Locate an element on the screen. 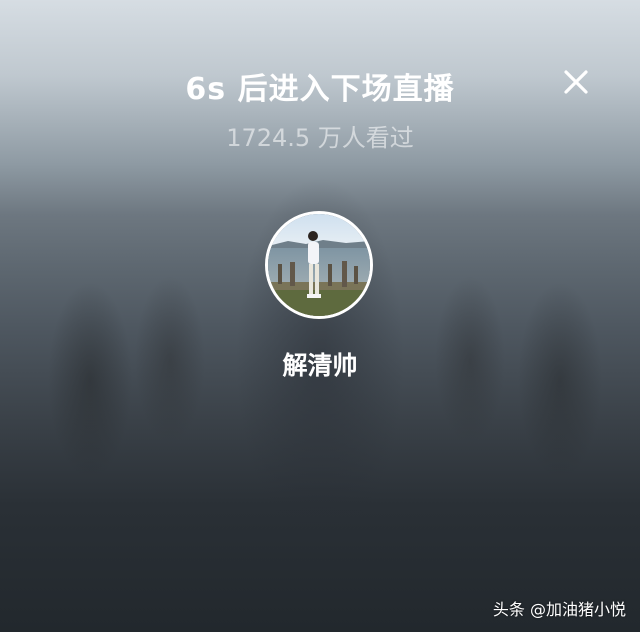 The height and width of the screenshot is (632, 640). avatar is located at coordinates (319, 265).